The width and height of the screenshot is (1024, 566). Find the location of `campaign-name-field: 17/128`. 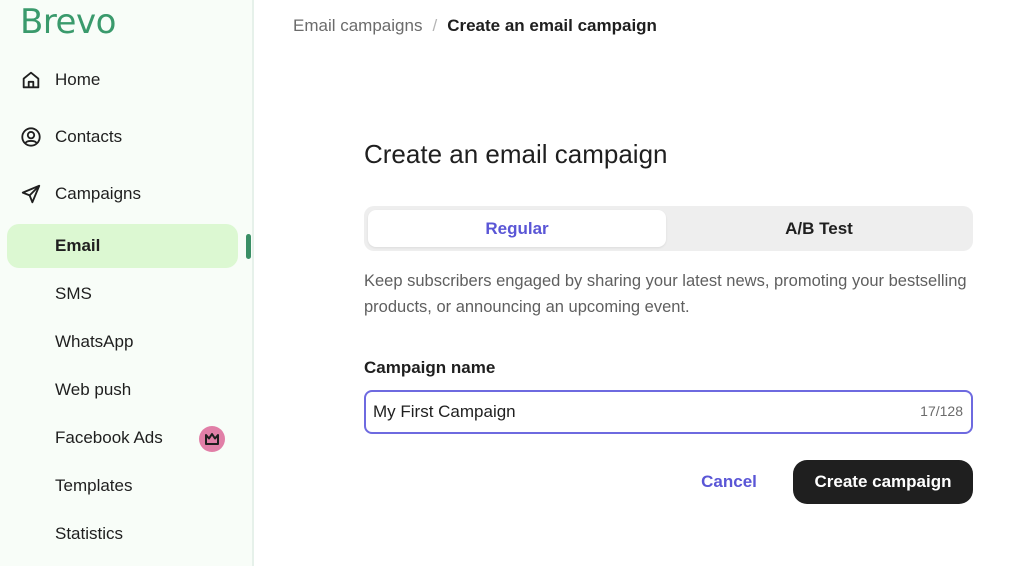

campaign-name-field: 17/128 is located at coordinates (668, 412).